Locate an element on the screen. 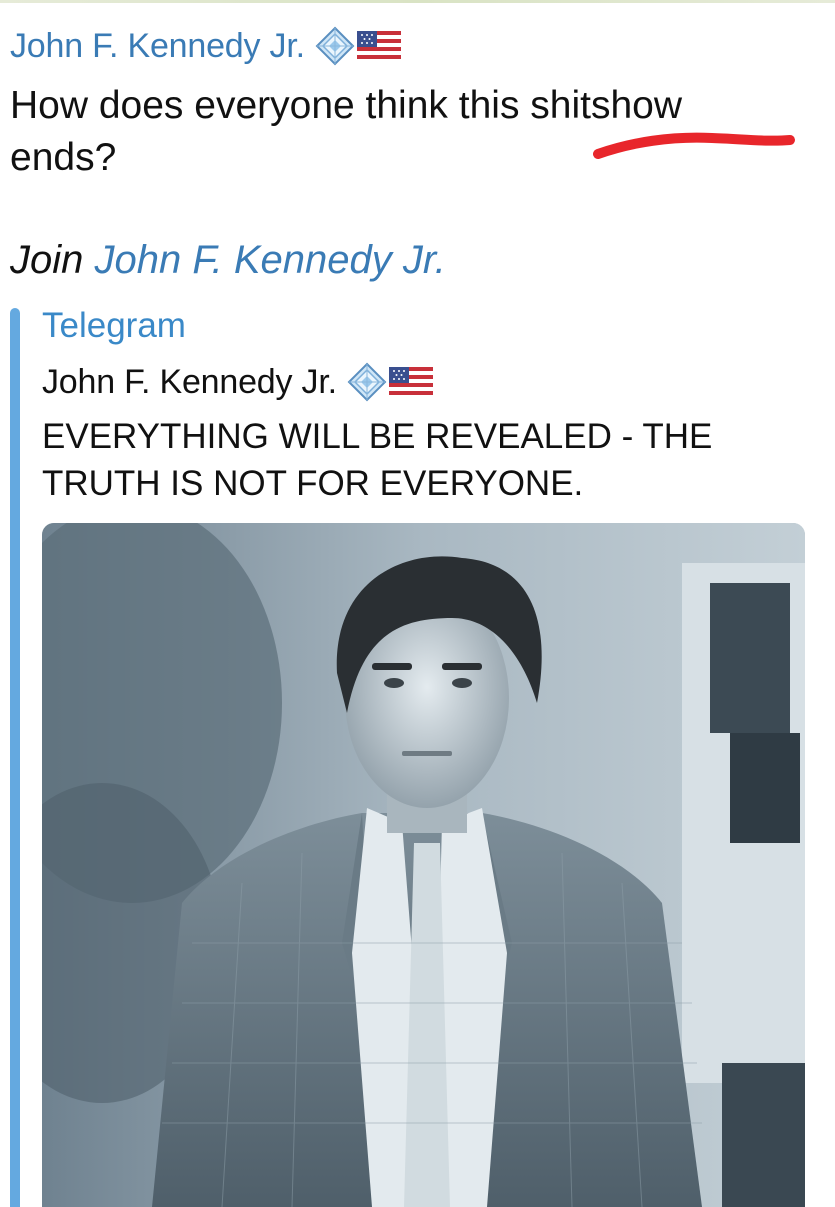 This screenshot has height=1207, width=835. link-preview-title-row: John F. Kennedy Jr. is located at coordinates (237, 382).